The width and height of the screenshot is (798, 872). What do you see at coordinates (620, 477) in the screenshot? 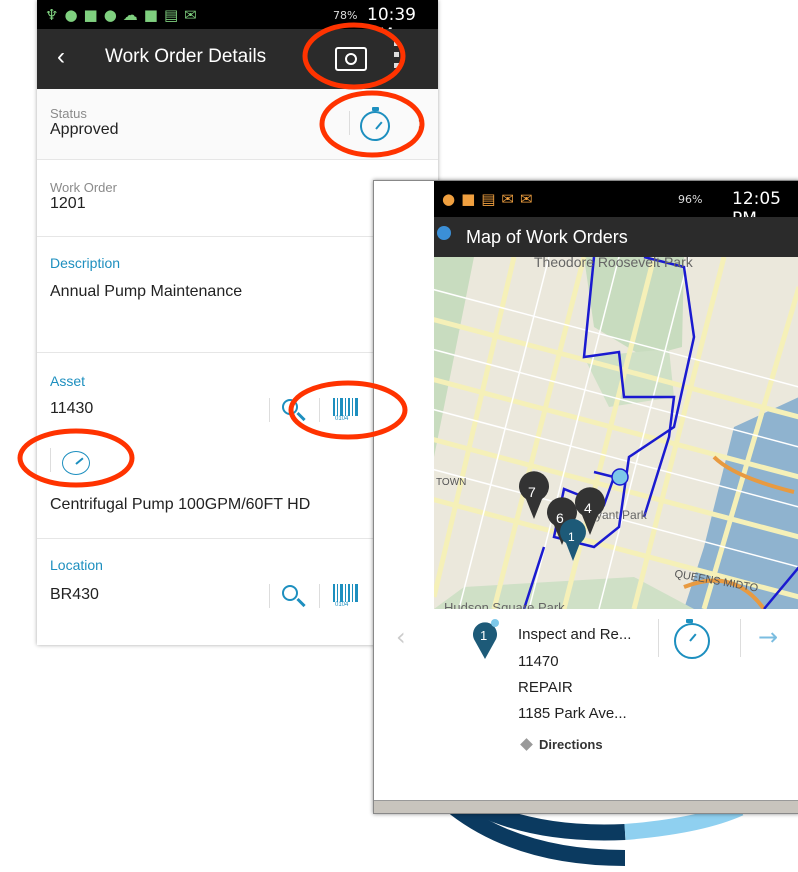
I see `current-location-icon` at bounding box center [620, 477].